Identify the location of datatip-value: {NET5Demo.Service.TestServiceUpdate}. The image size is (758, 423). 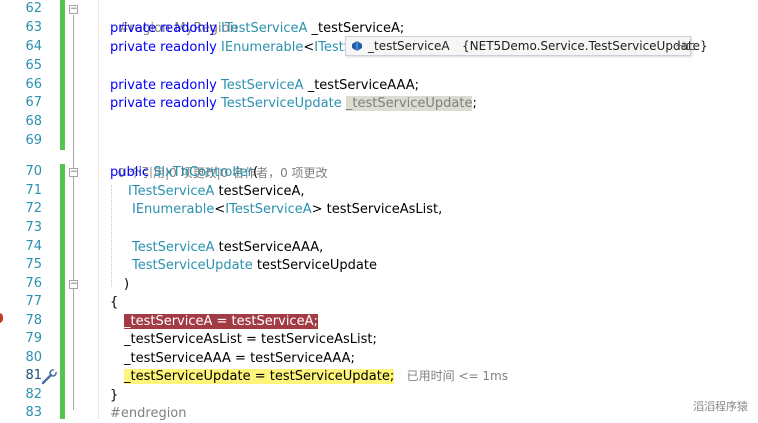
(585, 46).